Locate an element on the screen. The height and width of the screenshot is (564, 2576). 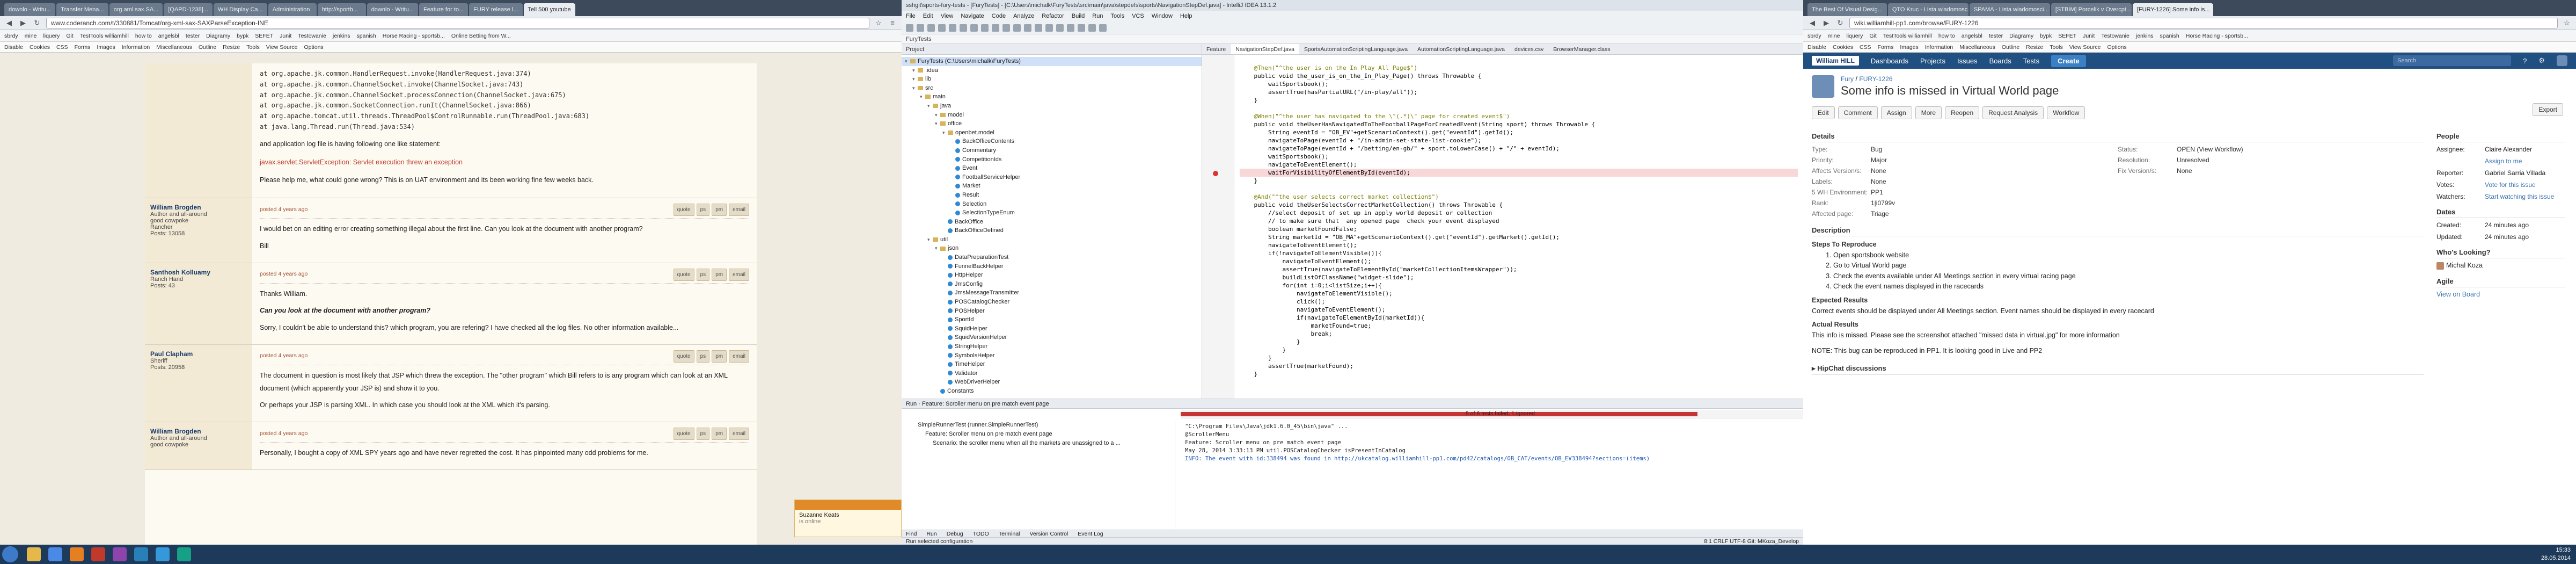
save-icon is located at coordinates (909, 28).